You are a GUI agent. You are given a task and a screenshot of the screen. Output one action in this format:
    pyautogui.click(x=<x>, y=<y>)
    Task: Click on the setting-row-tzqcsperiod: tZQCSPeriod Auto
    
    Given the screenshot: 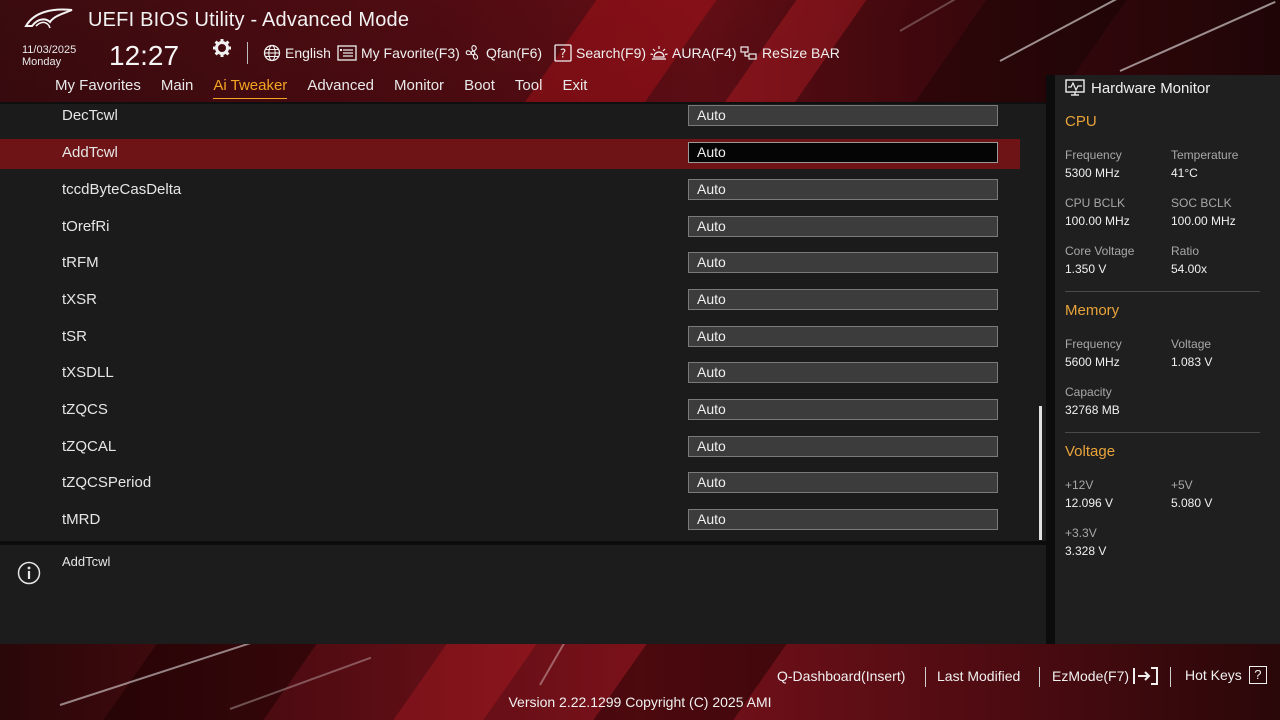 What is the action you would take?
    pyautogui.click(x=510, y=484)
    